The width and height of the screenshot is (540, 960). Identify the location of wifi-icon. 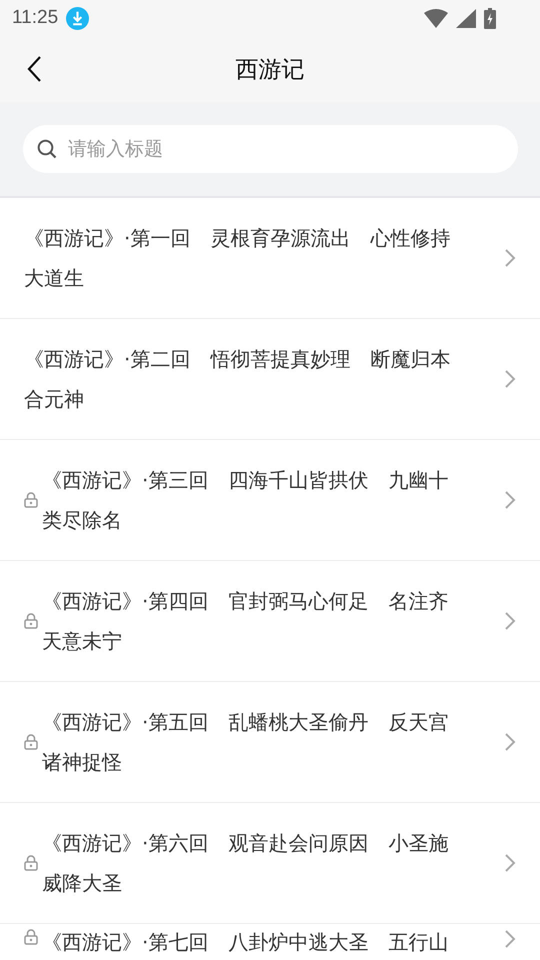
(436, 18).